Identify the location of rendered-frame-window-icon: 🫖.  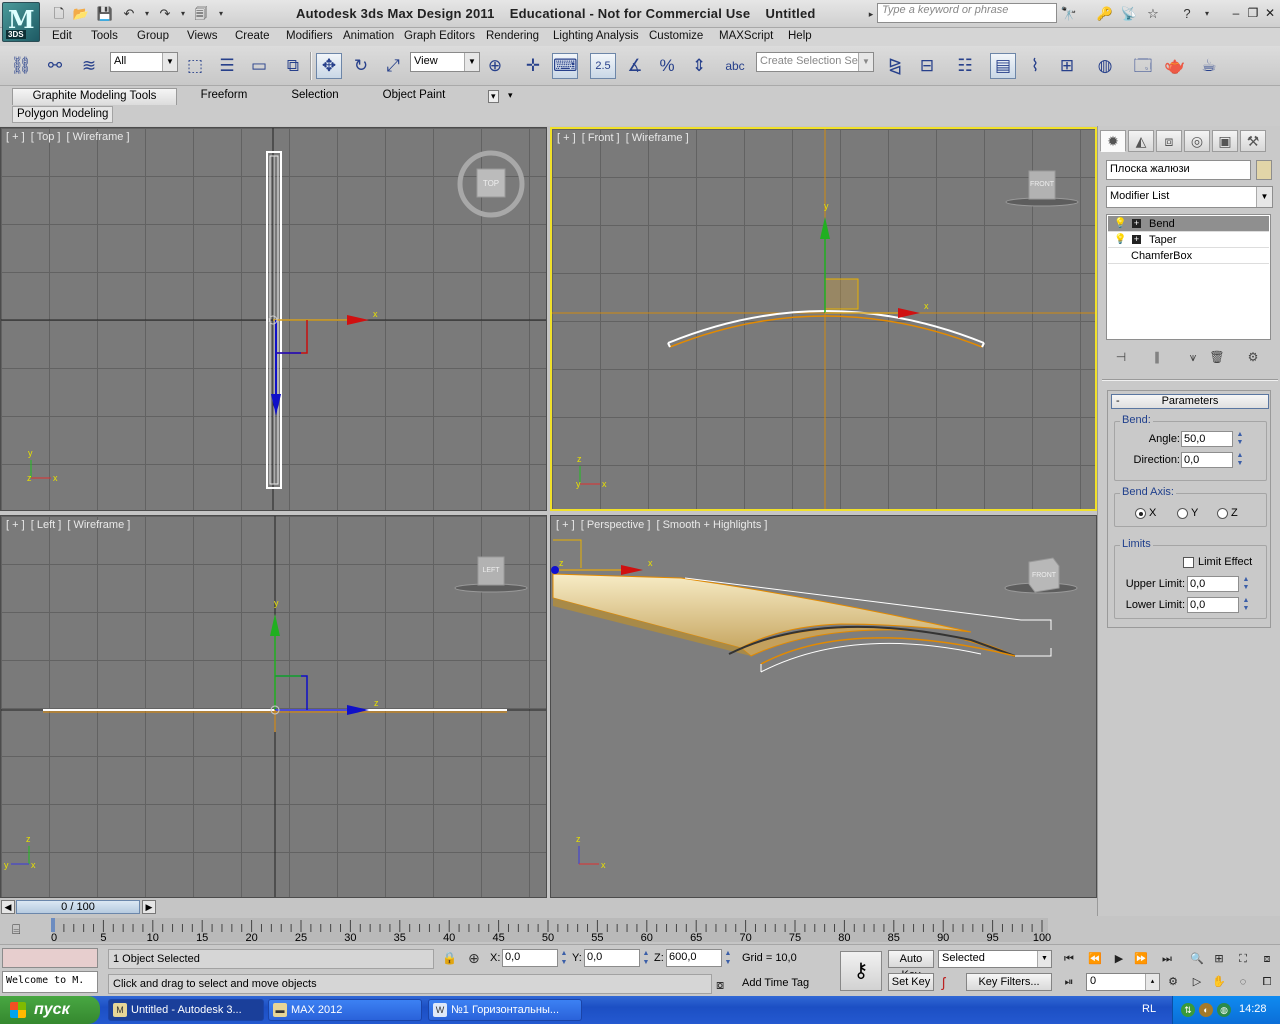
(1175, 66).